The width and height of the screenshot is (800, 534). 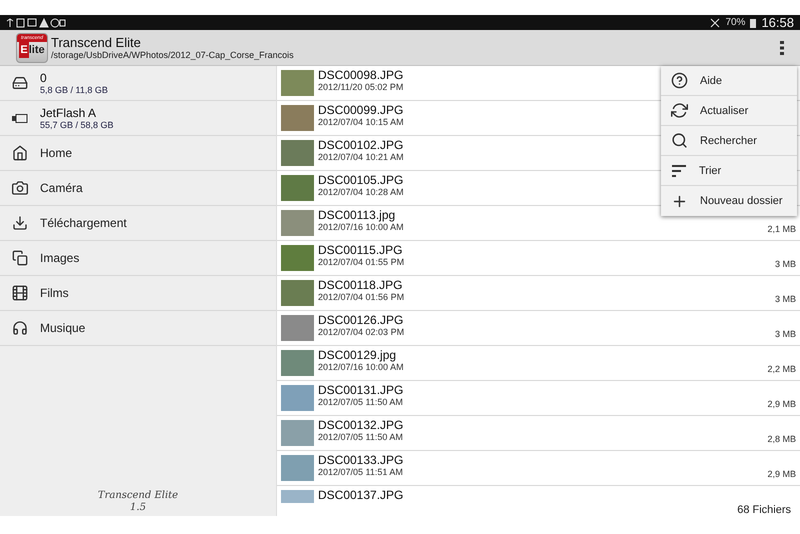 I want to click on file-date: 2012/07/05 11:51 AM, so click(x=360, y=472).